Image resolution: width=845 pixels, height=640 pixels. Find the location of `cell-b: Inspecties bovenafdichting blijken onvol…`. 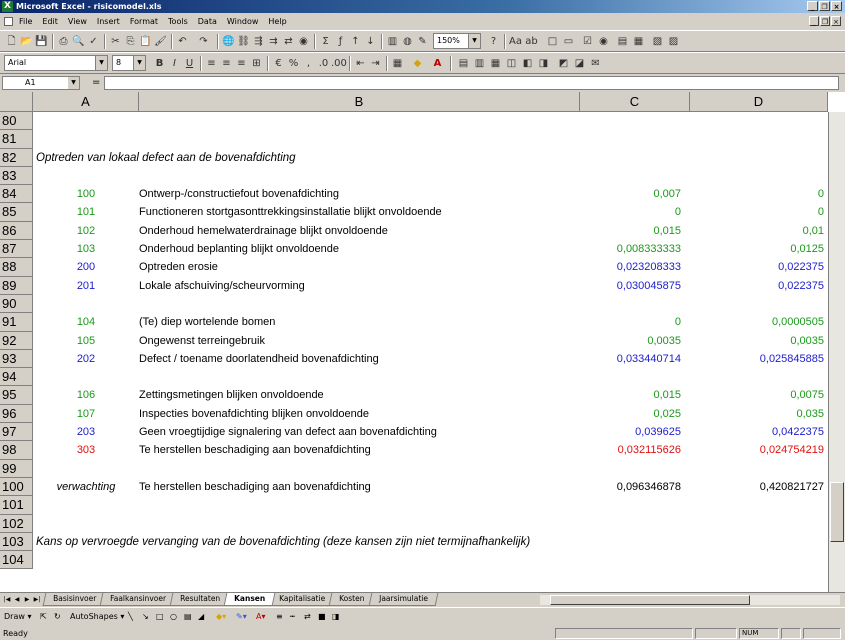

cell-b: Inspecties bovenafdichting blijken onvol… is located at coordinates (359, 414).